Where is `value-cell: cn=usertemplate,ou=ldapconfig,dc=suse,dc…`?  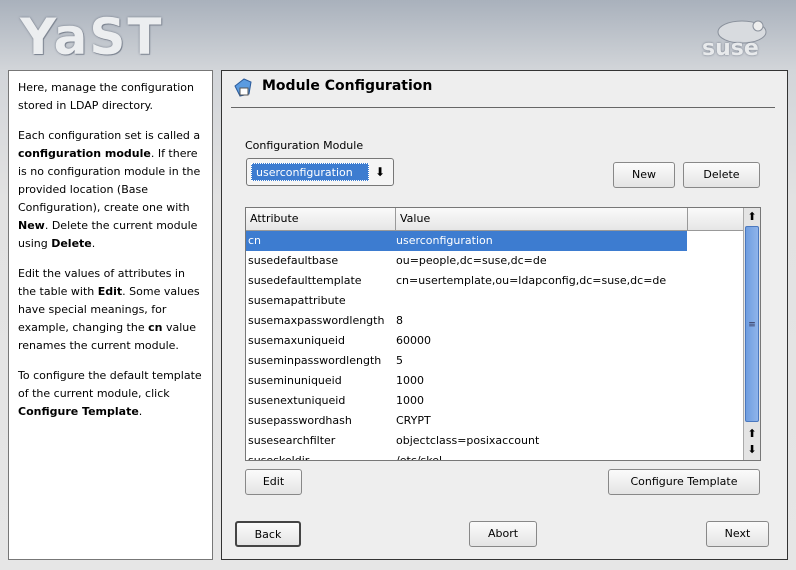 value-cell: cn=usertemplate,ou=ldapconfig,dc=suse,dc… is located at coordinates (531, 280).